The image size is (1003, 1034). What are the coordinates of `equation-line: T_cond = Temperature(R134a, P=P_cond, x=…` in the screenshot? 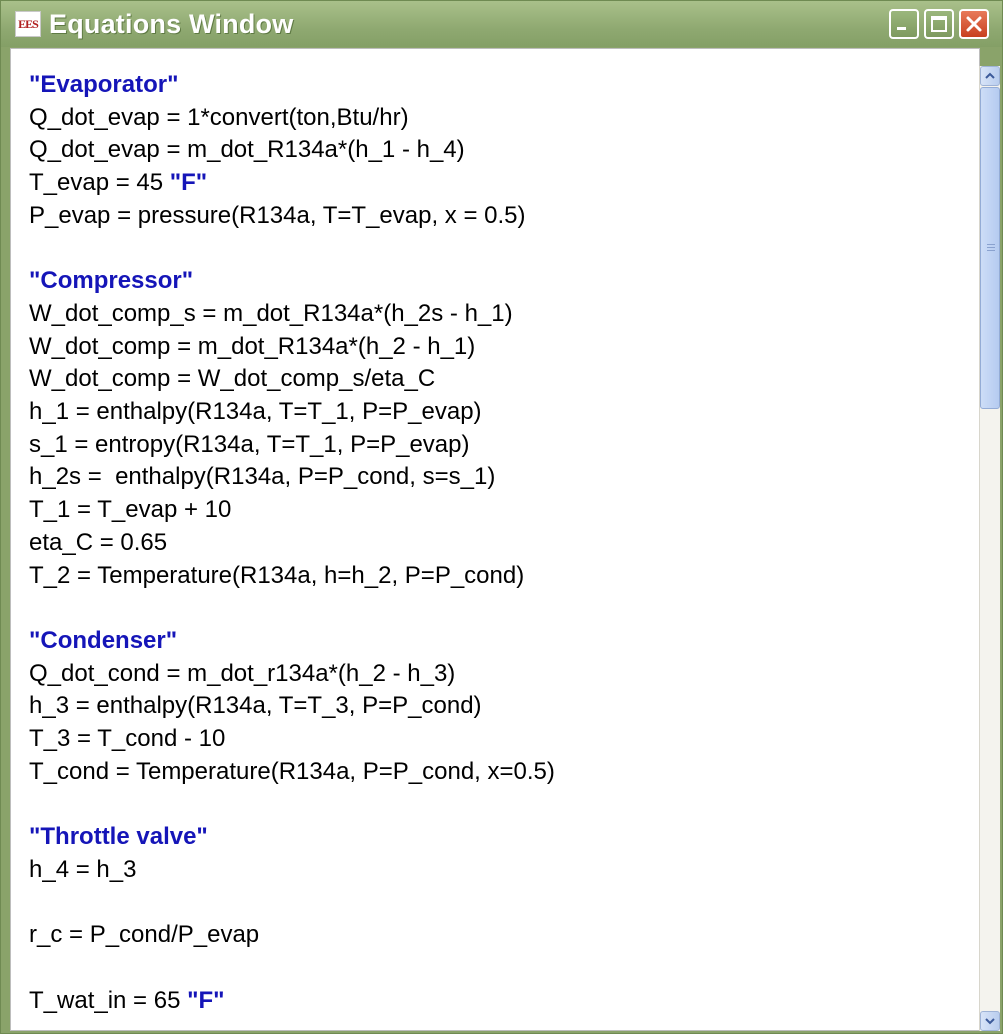 It's located at (292, 772).